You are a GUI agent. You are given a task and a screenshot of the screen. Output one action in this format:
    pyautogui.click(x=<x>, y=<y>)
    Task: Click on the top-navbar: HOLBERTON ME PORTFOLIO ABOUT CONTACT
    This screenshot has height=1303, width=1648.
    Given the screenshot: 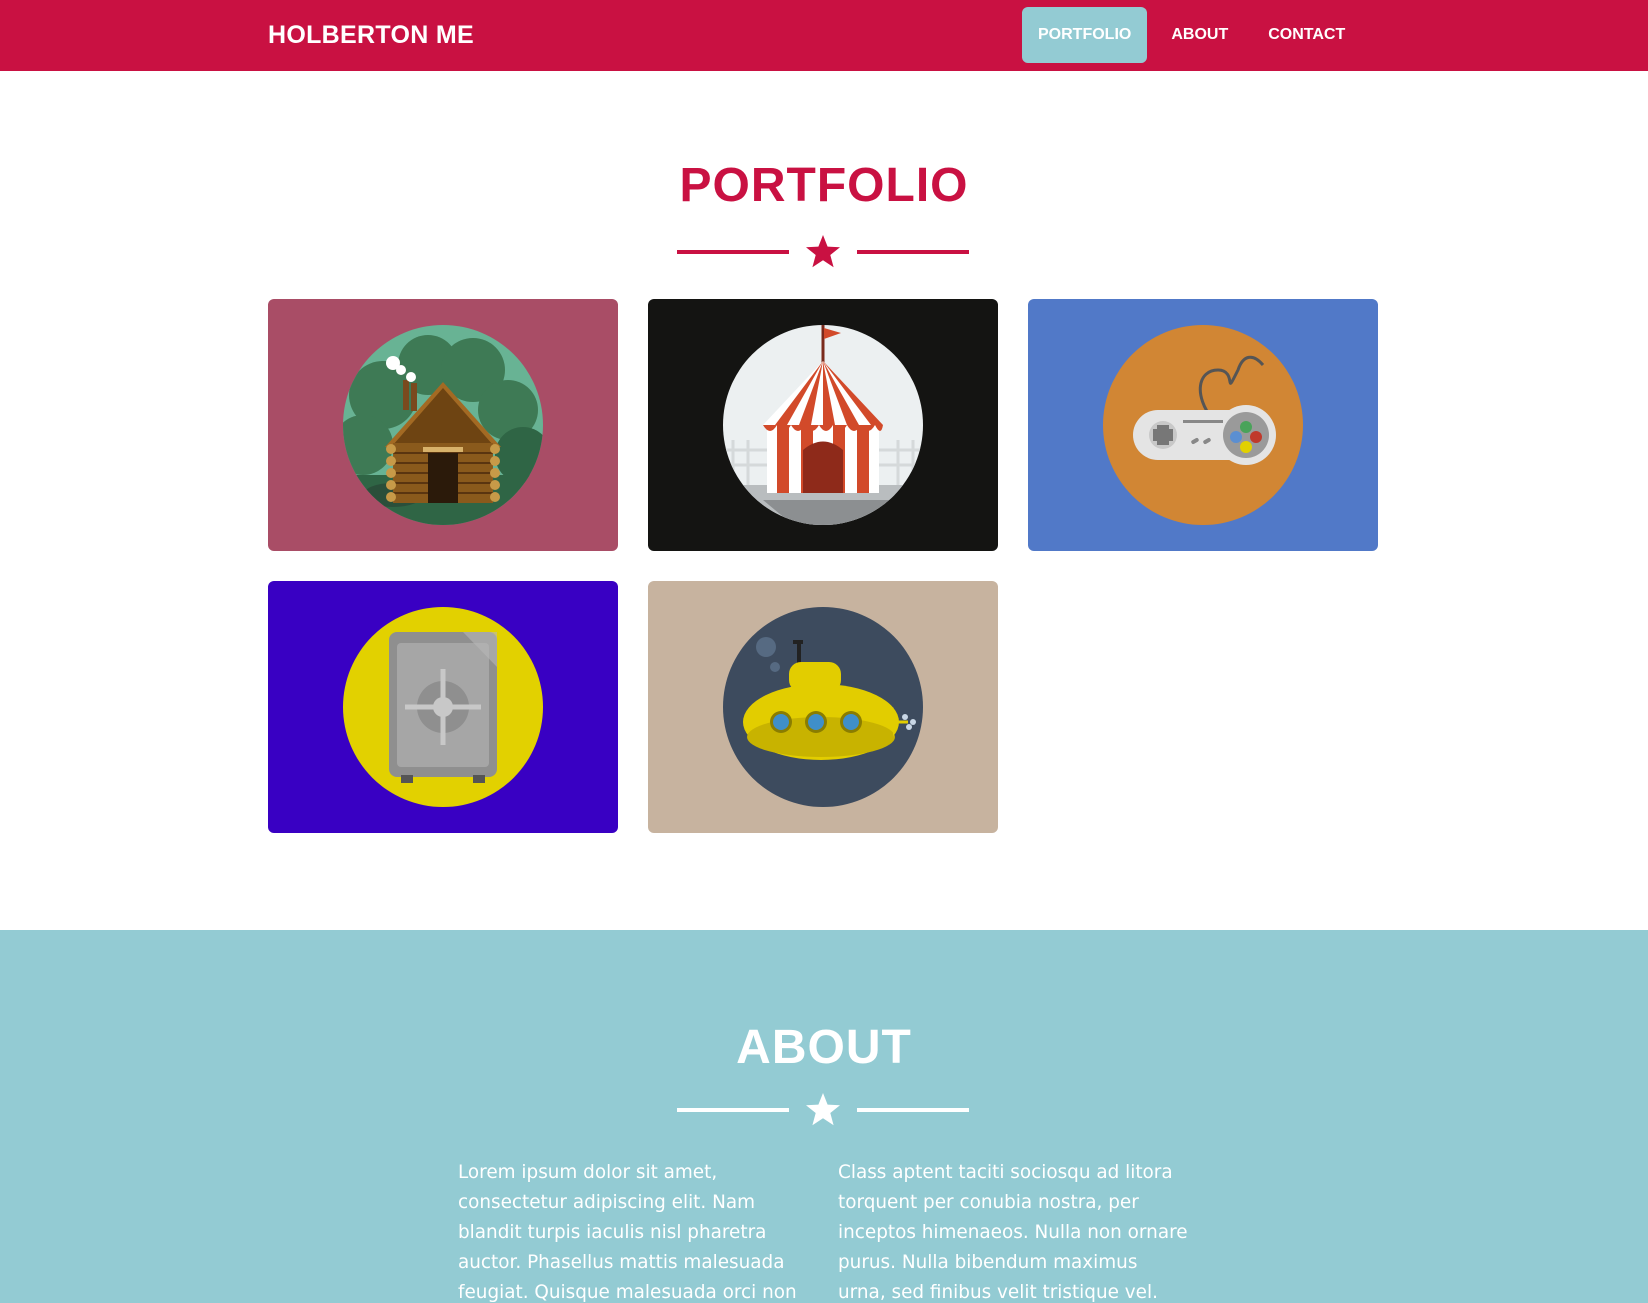 What is the action you would take?
    pyautogui.click(x=824, y=35)
    